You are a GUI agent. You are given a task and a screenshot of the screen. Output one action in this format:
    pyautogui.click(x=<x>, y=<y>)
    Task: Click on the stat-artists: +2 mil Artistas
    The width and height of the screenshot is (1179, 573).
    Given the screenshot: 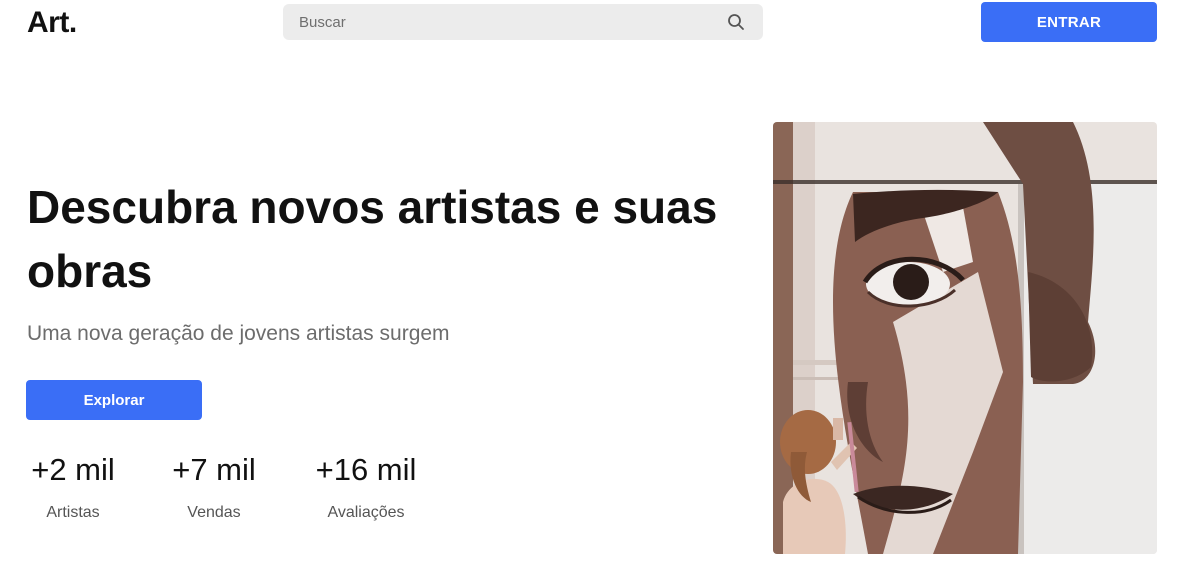 What is the action you would take?
    pyautogui.click(x=73, y=487)
    